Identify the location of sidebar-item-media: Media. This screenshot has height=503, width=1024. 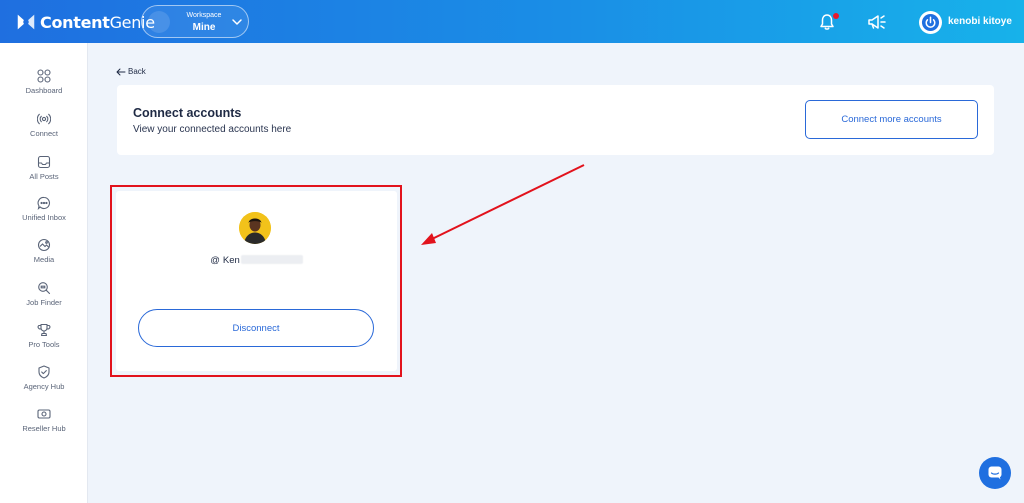
(44, 256).